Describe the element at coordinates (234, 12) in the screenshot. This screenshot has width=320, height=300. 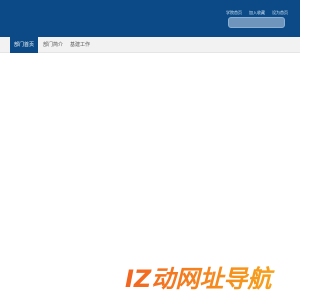
I see `home-link: 学院首页` at that location.